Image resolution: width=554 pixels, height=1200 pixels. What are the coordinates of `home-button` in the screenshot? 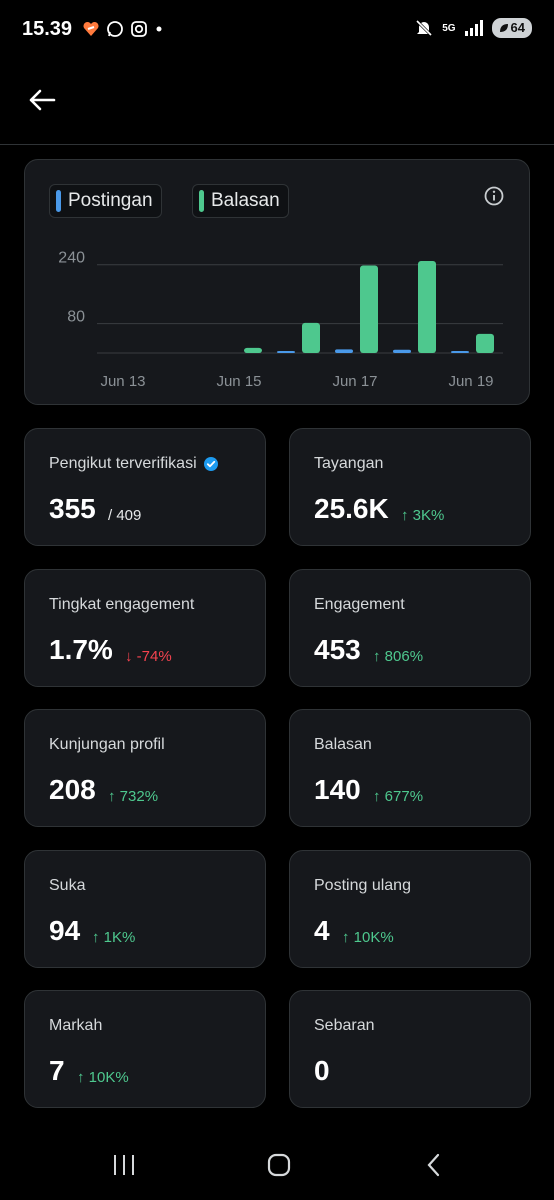 It's located at (279, 1165).